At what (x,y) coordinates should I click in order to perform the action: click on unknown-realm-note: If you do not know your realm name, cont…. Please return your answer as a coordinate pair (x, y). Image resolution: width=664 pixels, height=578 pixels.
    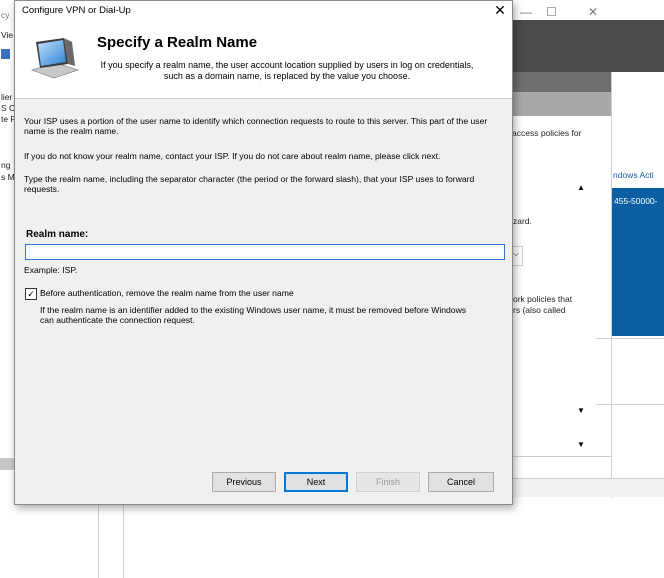
    Looking at the image, I should click on (232, 156).